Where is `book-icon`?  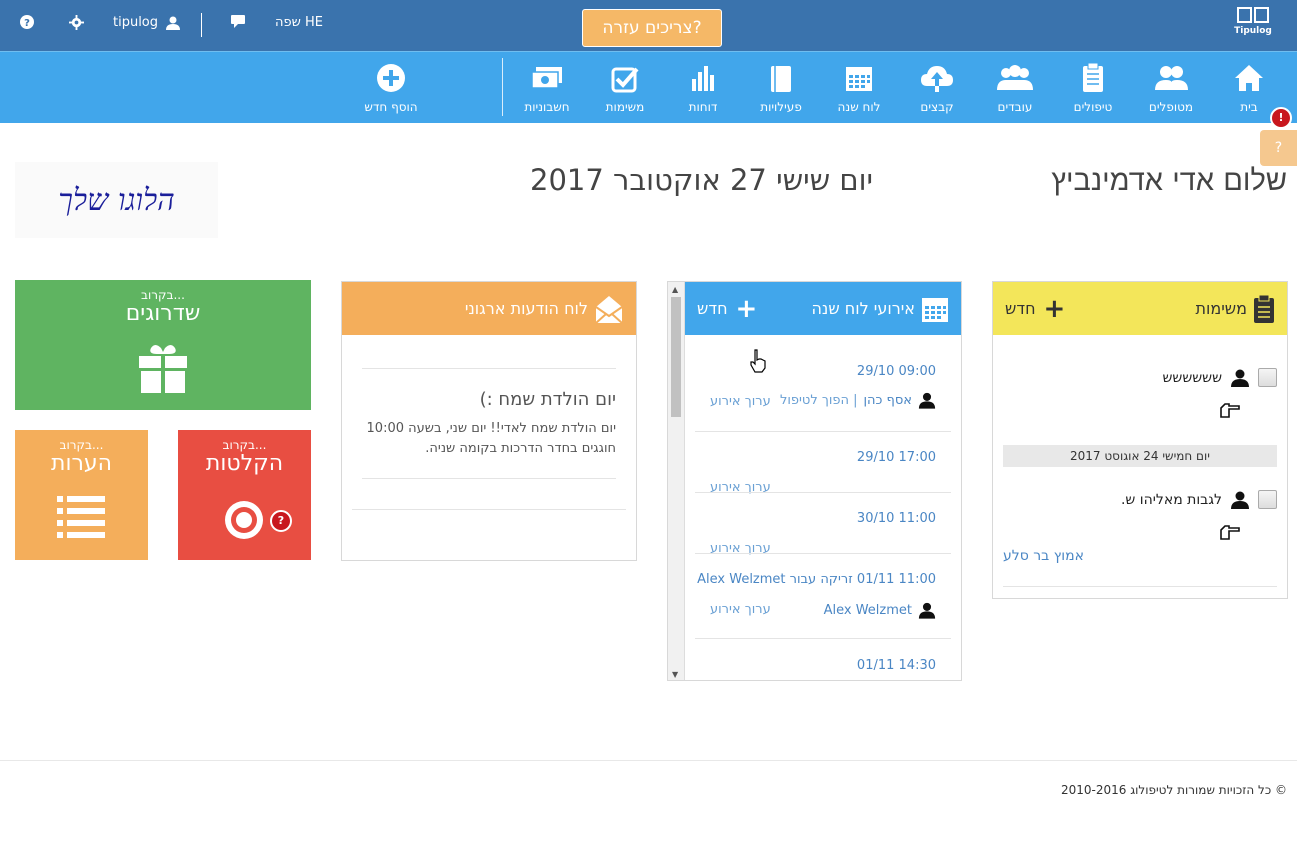
book-icon is located at coordinates (781, 79).